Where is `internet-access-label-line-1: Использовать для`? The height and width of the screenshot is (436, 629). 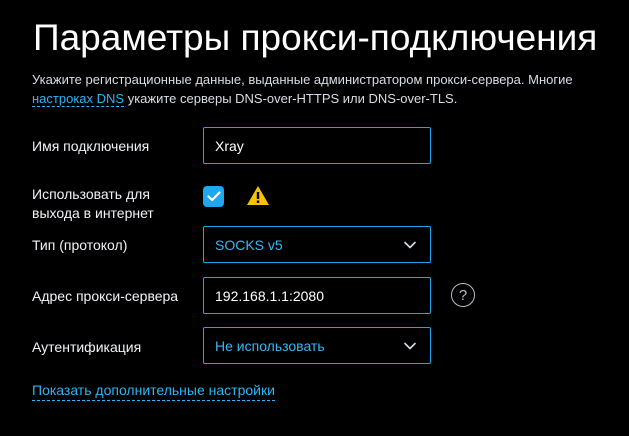 internet-access-label-line-1: Использовать для is located at coordinates (91, 194).